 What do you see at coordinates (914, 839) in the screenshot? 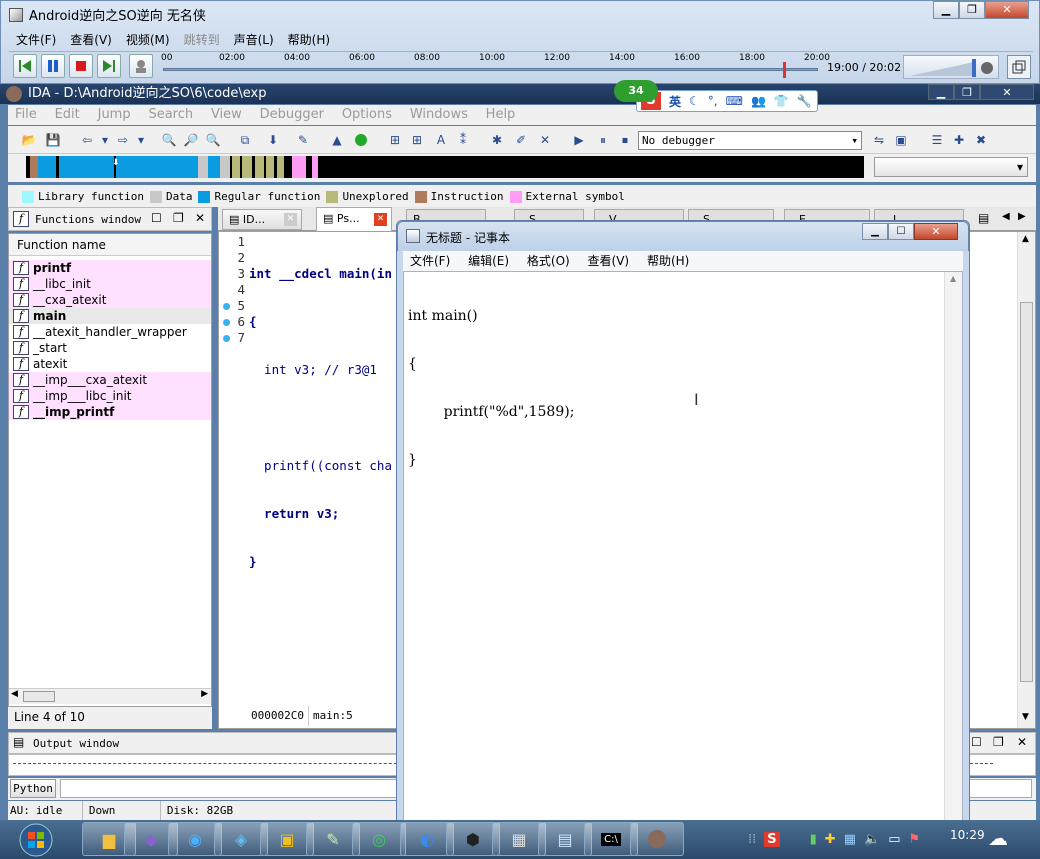
I see `action-center-icon: ⚑` at bounding box center [914, 839].